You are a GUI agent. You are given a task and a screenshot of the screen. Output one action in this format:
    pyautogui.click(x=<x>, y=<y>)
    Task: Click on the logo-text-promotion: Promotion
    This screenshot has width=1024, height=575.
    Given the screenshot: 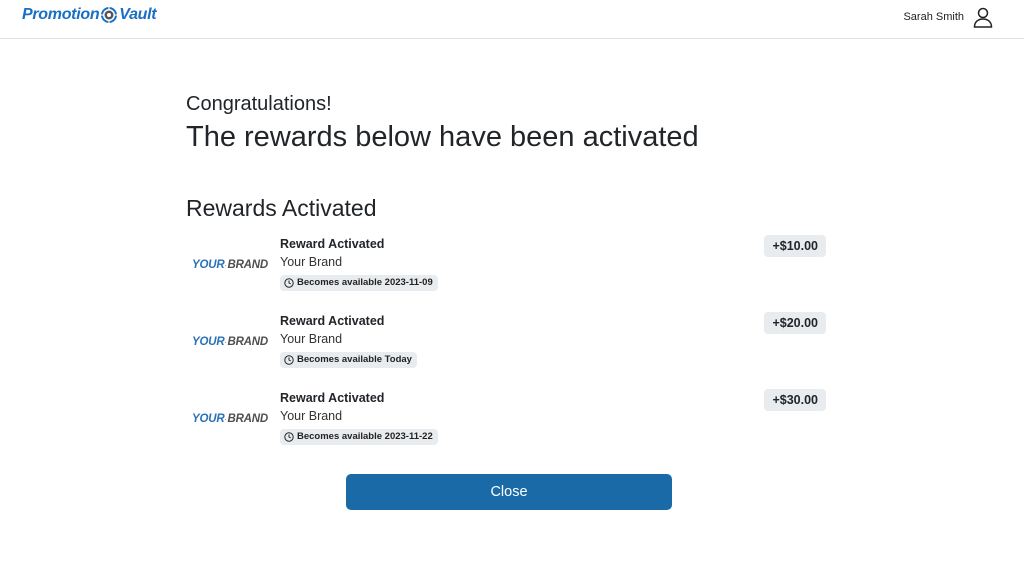 What is the action you would take?
    pyautogui.click(x=61, y=14)
    